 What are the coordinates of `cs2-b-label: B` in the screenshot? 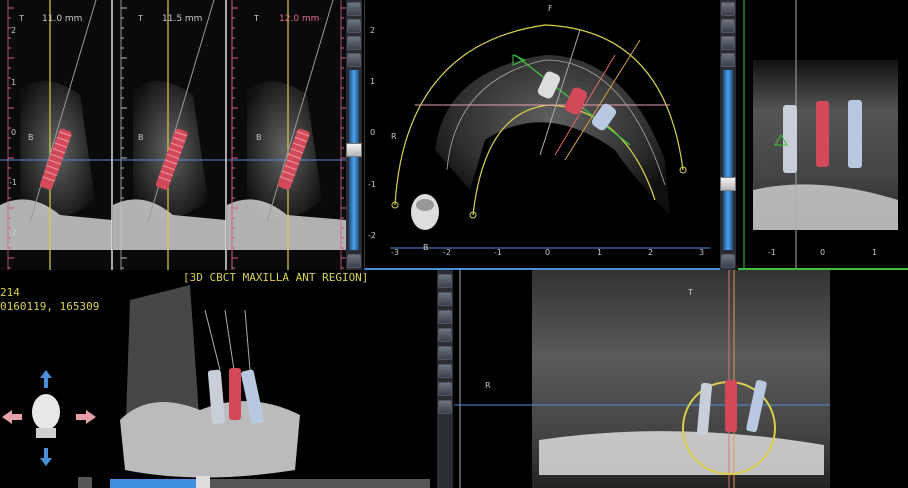 It's located at (141, 137).